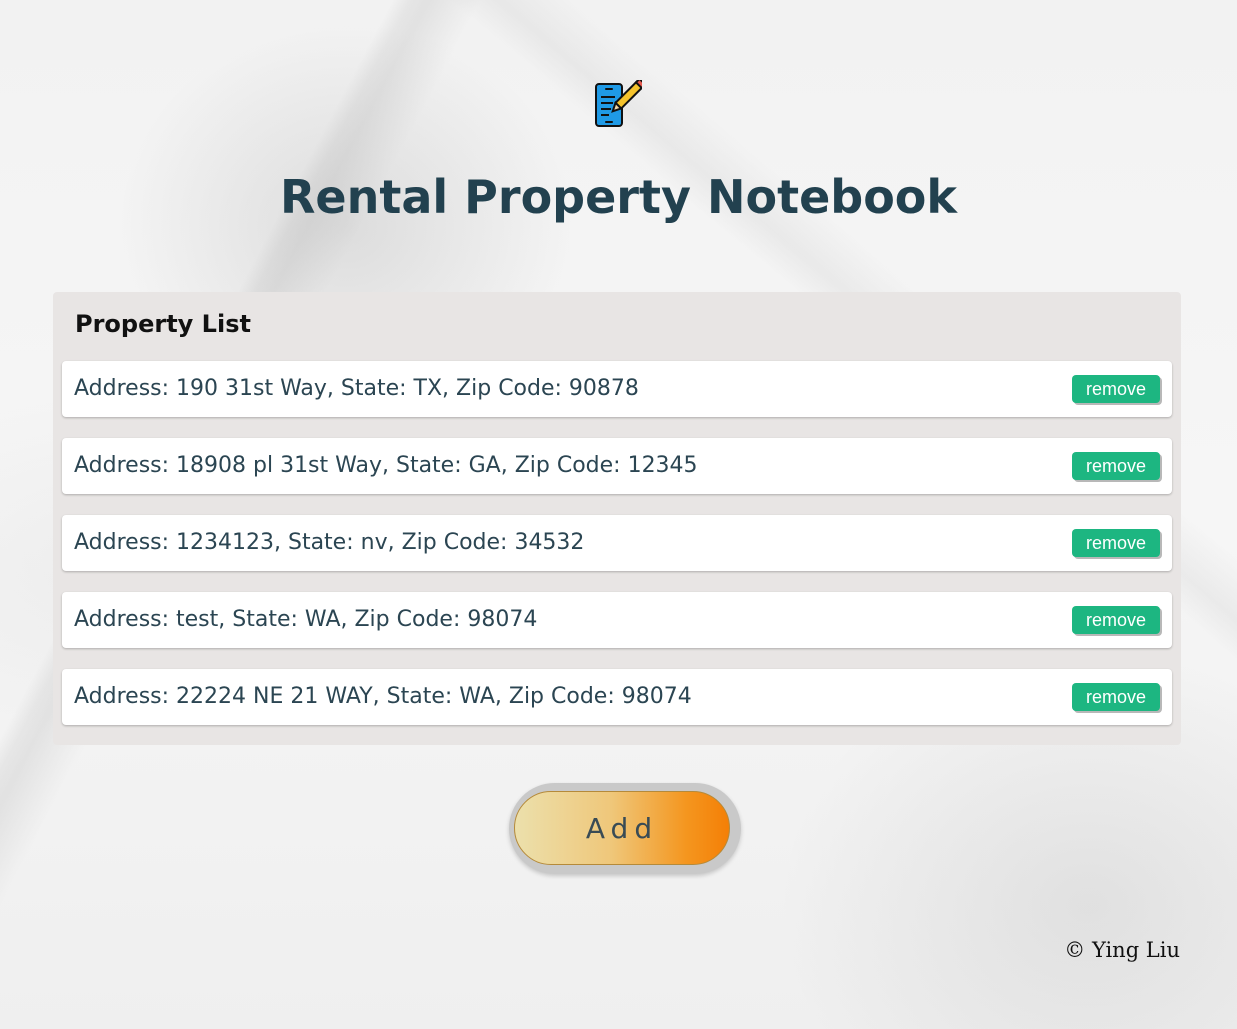 The height and width of the screenshot is (1029, 1237). I want to click on page-title: Rental Property Notebook, so click(618, 197).